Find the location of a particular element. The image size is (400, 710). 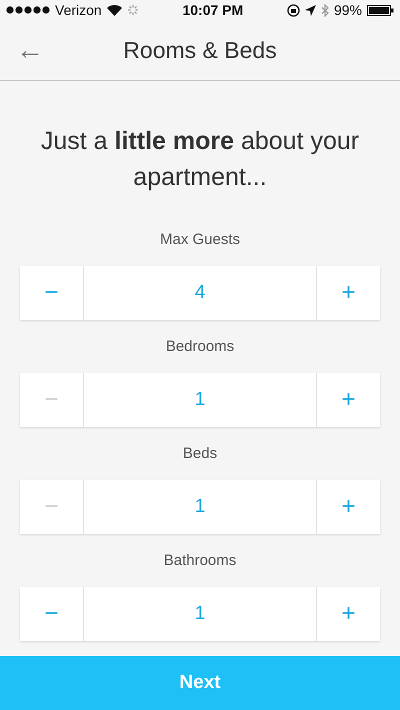

status-time: 10:07 PM is located at coordinates (213, 10).